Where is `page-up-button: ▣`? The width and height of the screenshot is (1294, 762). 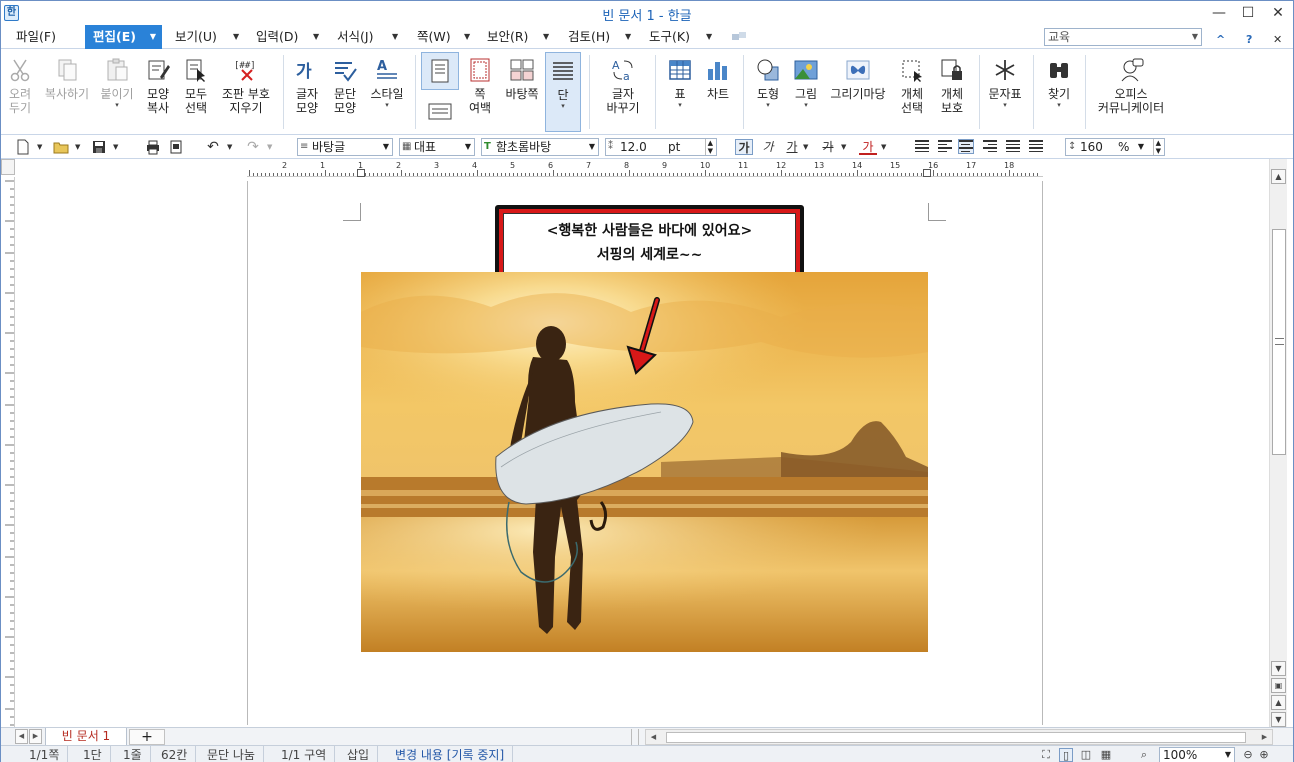 page-up-button: ▣ is located at coordinates (1278, 685).